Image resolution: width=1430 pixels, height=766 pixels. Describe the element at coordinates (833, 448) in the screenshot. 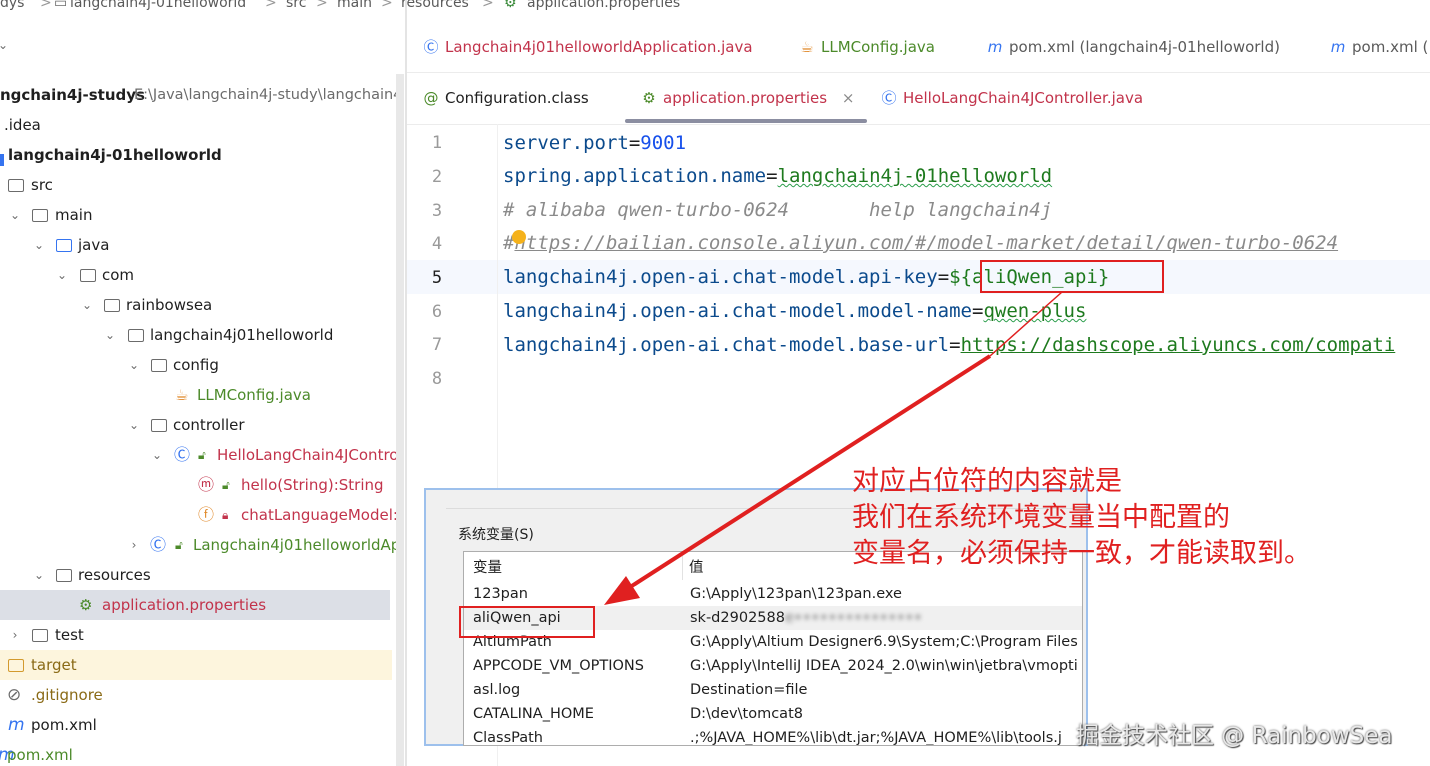

I see `annotation-arrow` at that location.